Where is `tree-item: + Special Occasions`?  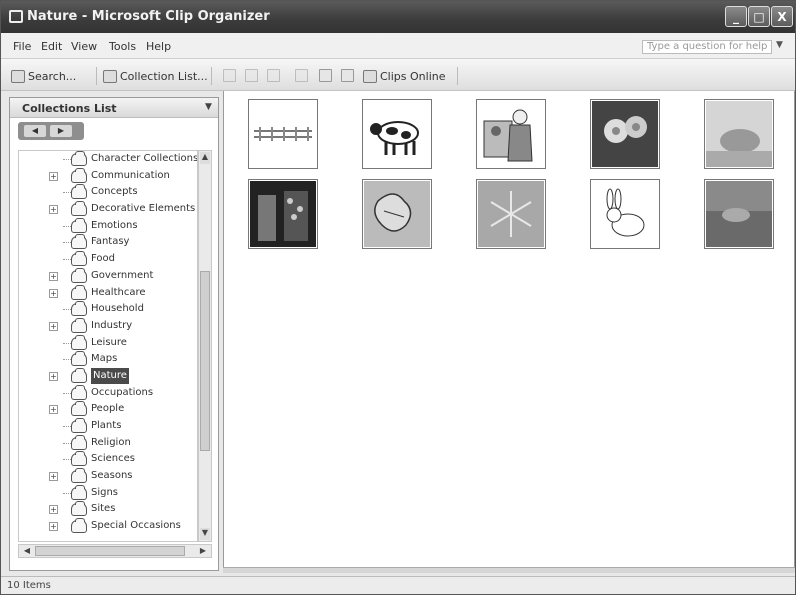
tree-item: + Special Occasions is located at coordinates (108, 526).